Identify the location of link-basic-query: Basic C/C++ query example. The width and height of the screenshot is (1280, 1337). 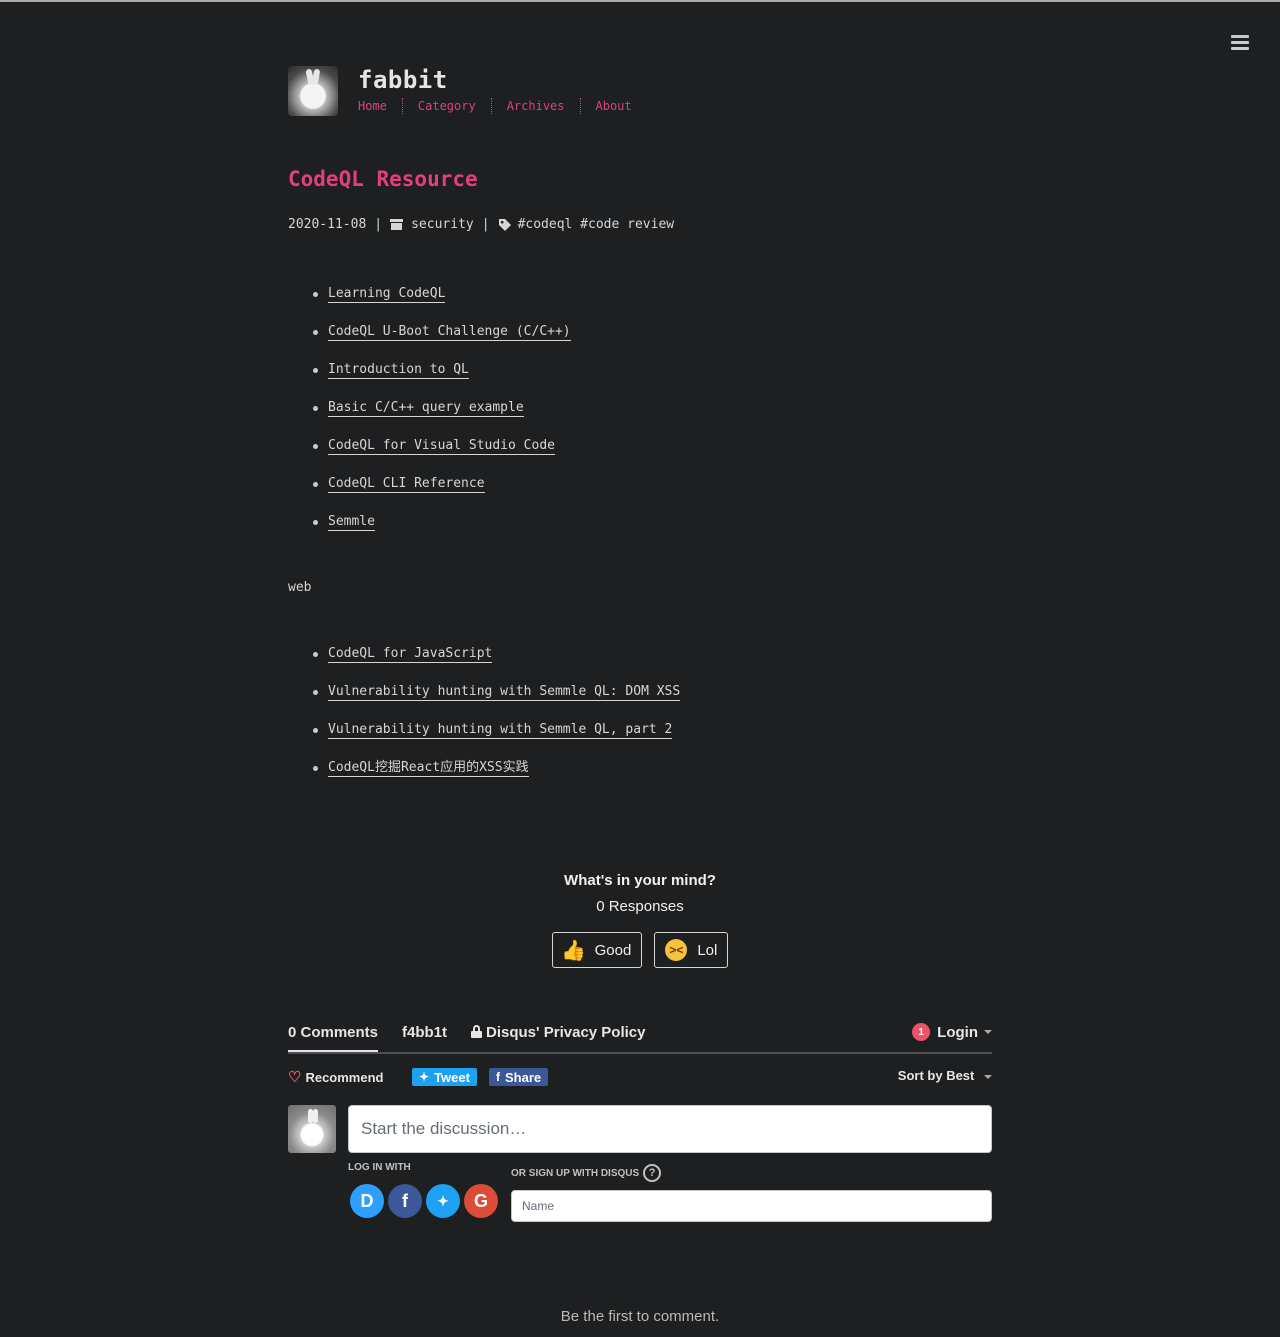
(426, 408).